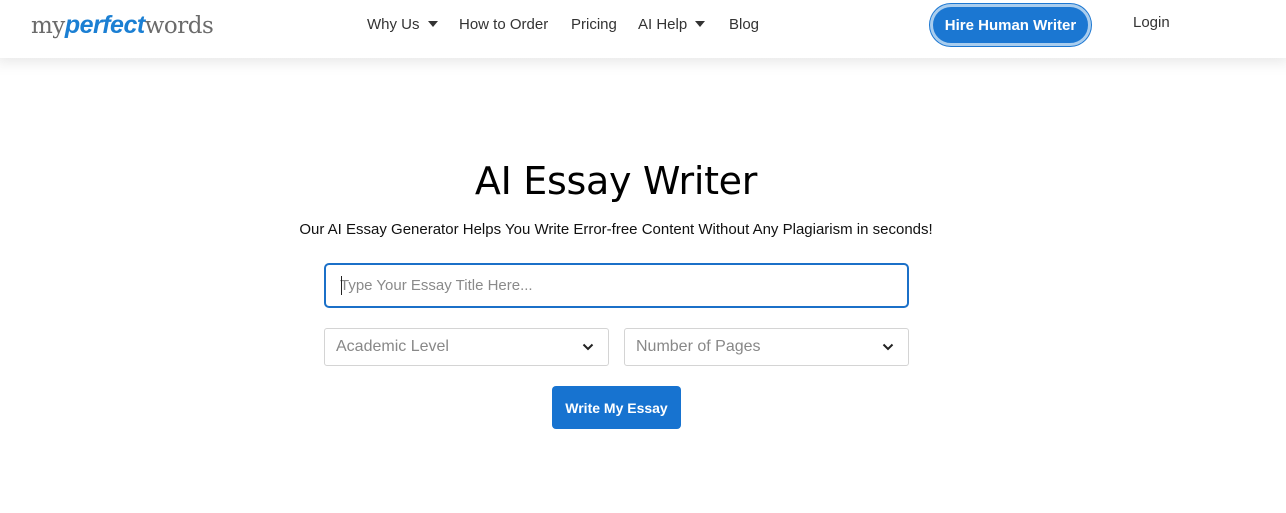 The height and width of the screenshot is (513, 1286). I want to click on essay-title-input, so click(616, 285).